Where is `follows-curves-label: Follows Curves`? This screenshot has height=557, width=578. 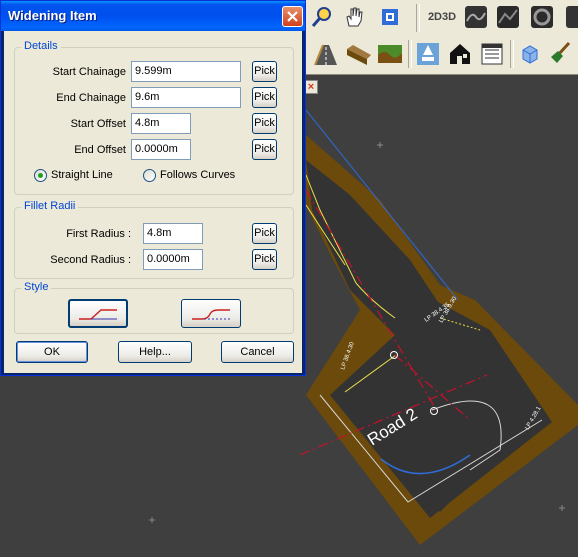 follows-curves-label: Follows Curves is located at coordinates (197, 175).